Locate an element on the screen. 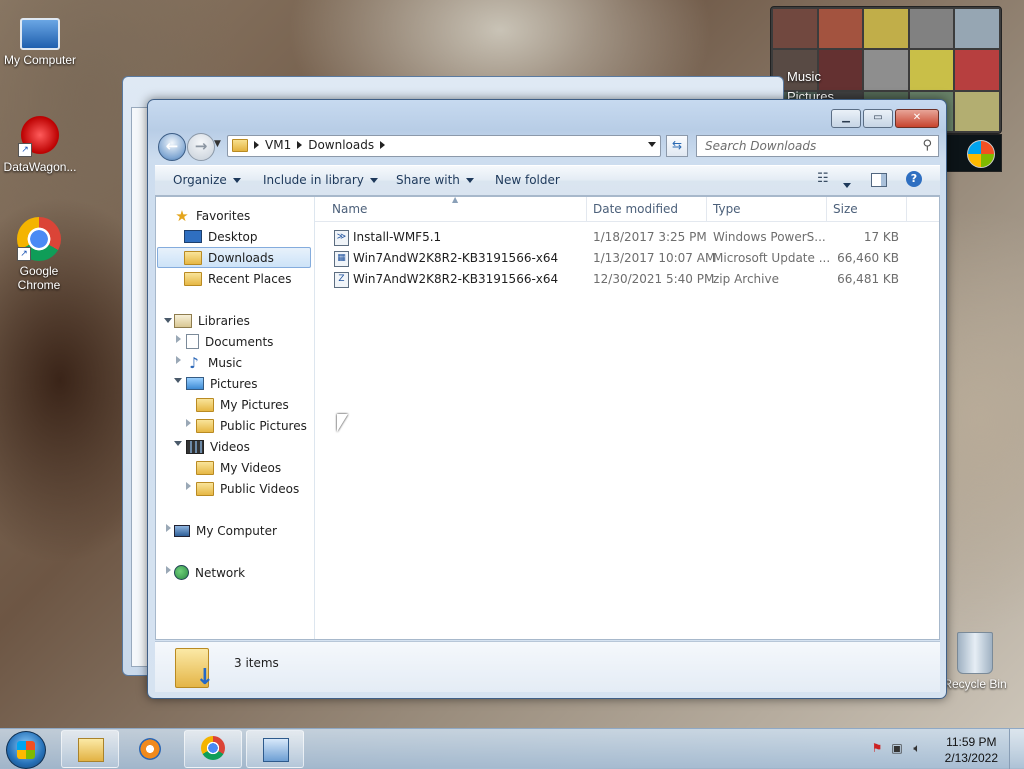 This screenshot has height=769, width=1024. forward-button: → is located at coordinates (201, 147).